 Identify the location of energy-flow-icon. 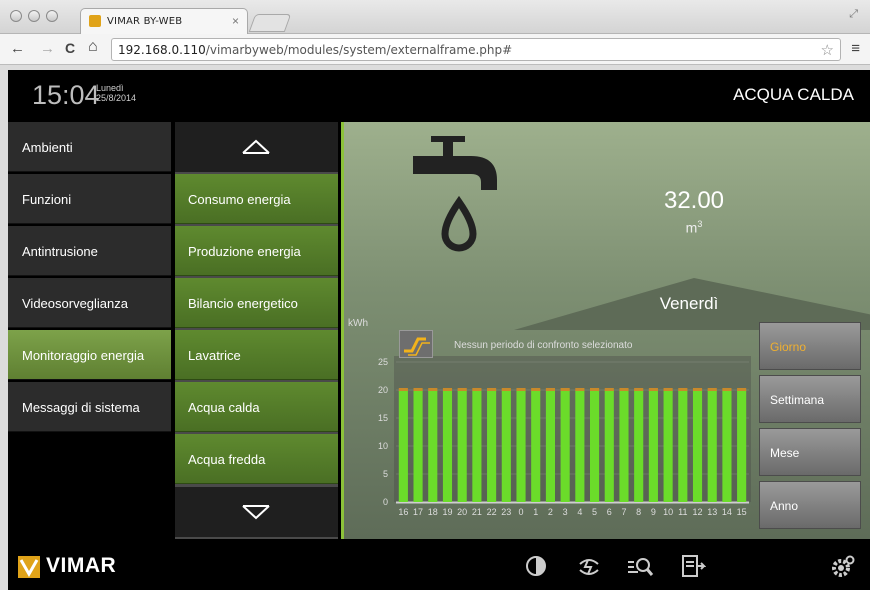
(589, 567).